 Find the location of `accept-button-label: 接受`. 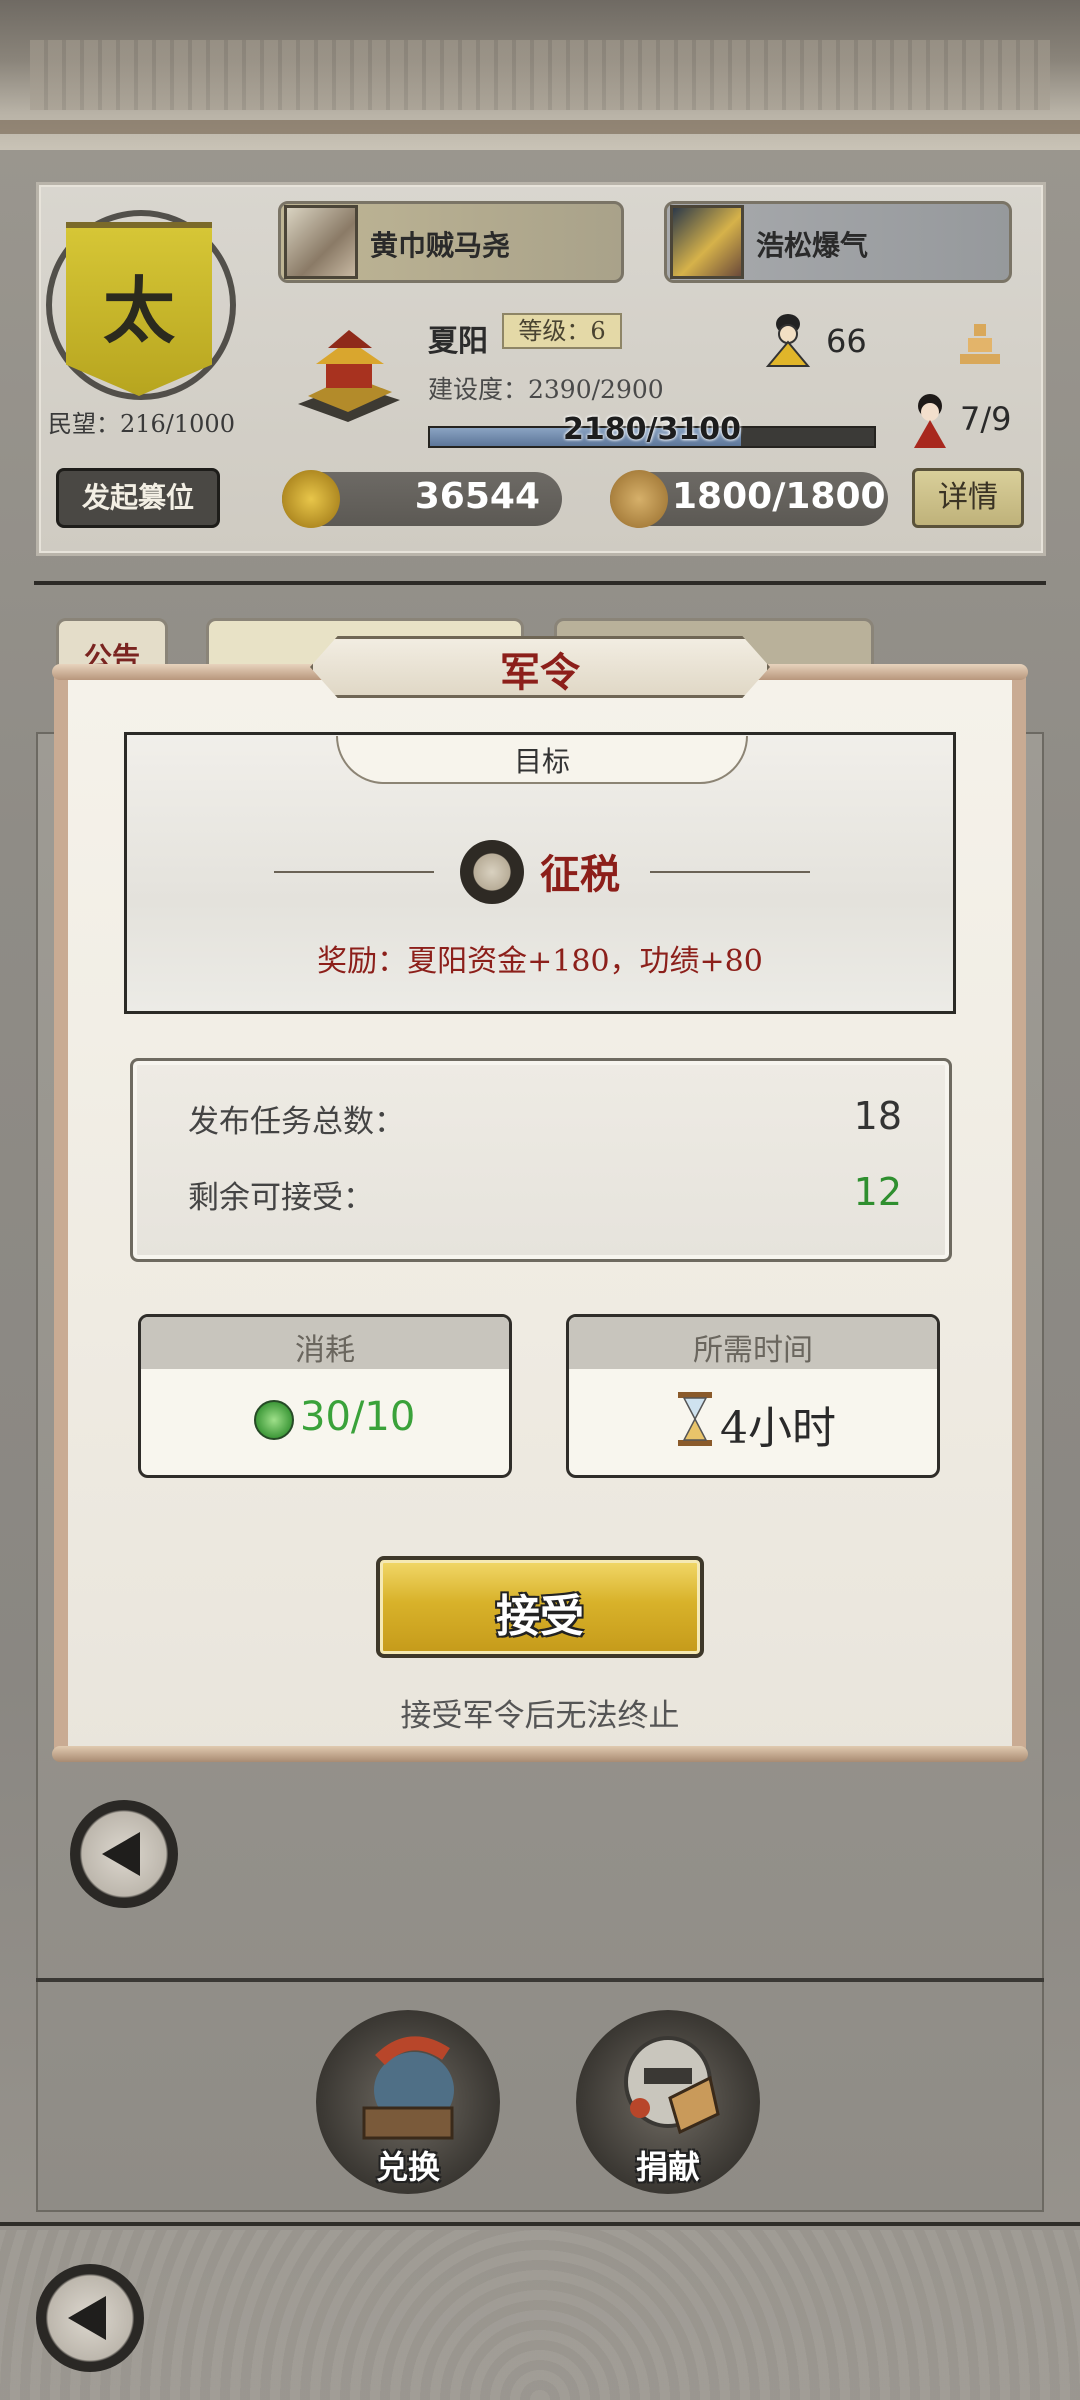

accept-button-label: 接受 is located at coordinates (540, 1616).